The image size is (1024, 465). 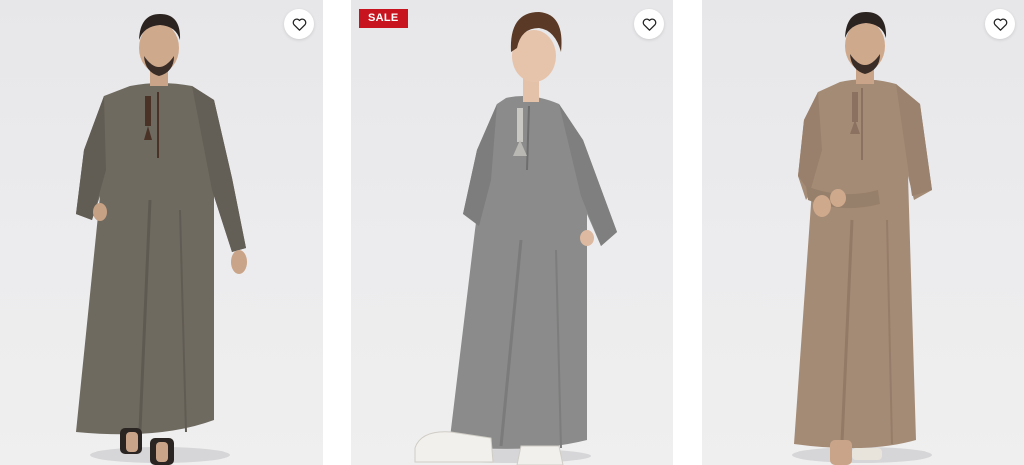 What do you see at coordinates (383, 18) in the screenshot?
I see `sale-badge: SALE` at bounding box center [383, 18].